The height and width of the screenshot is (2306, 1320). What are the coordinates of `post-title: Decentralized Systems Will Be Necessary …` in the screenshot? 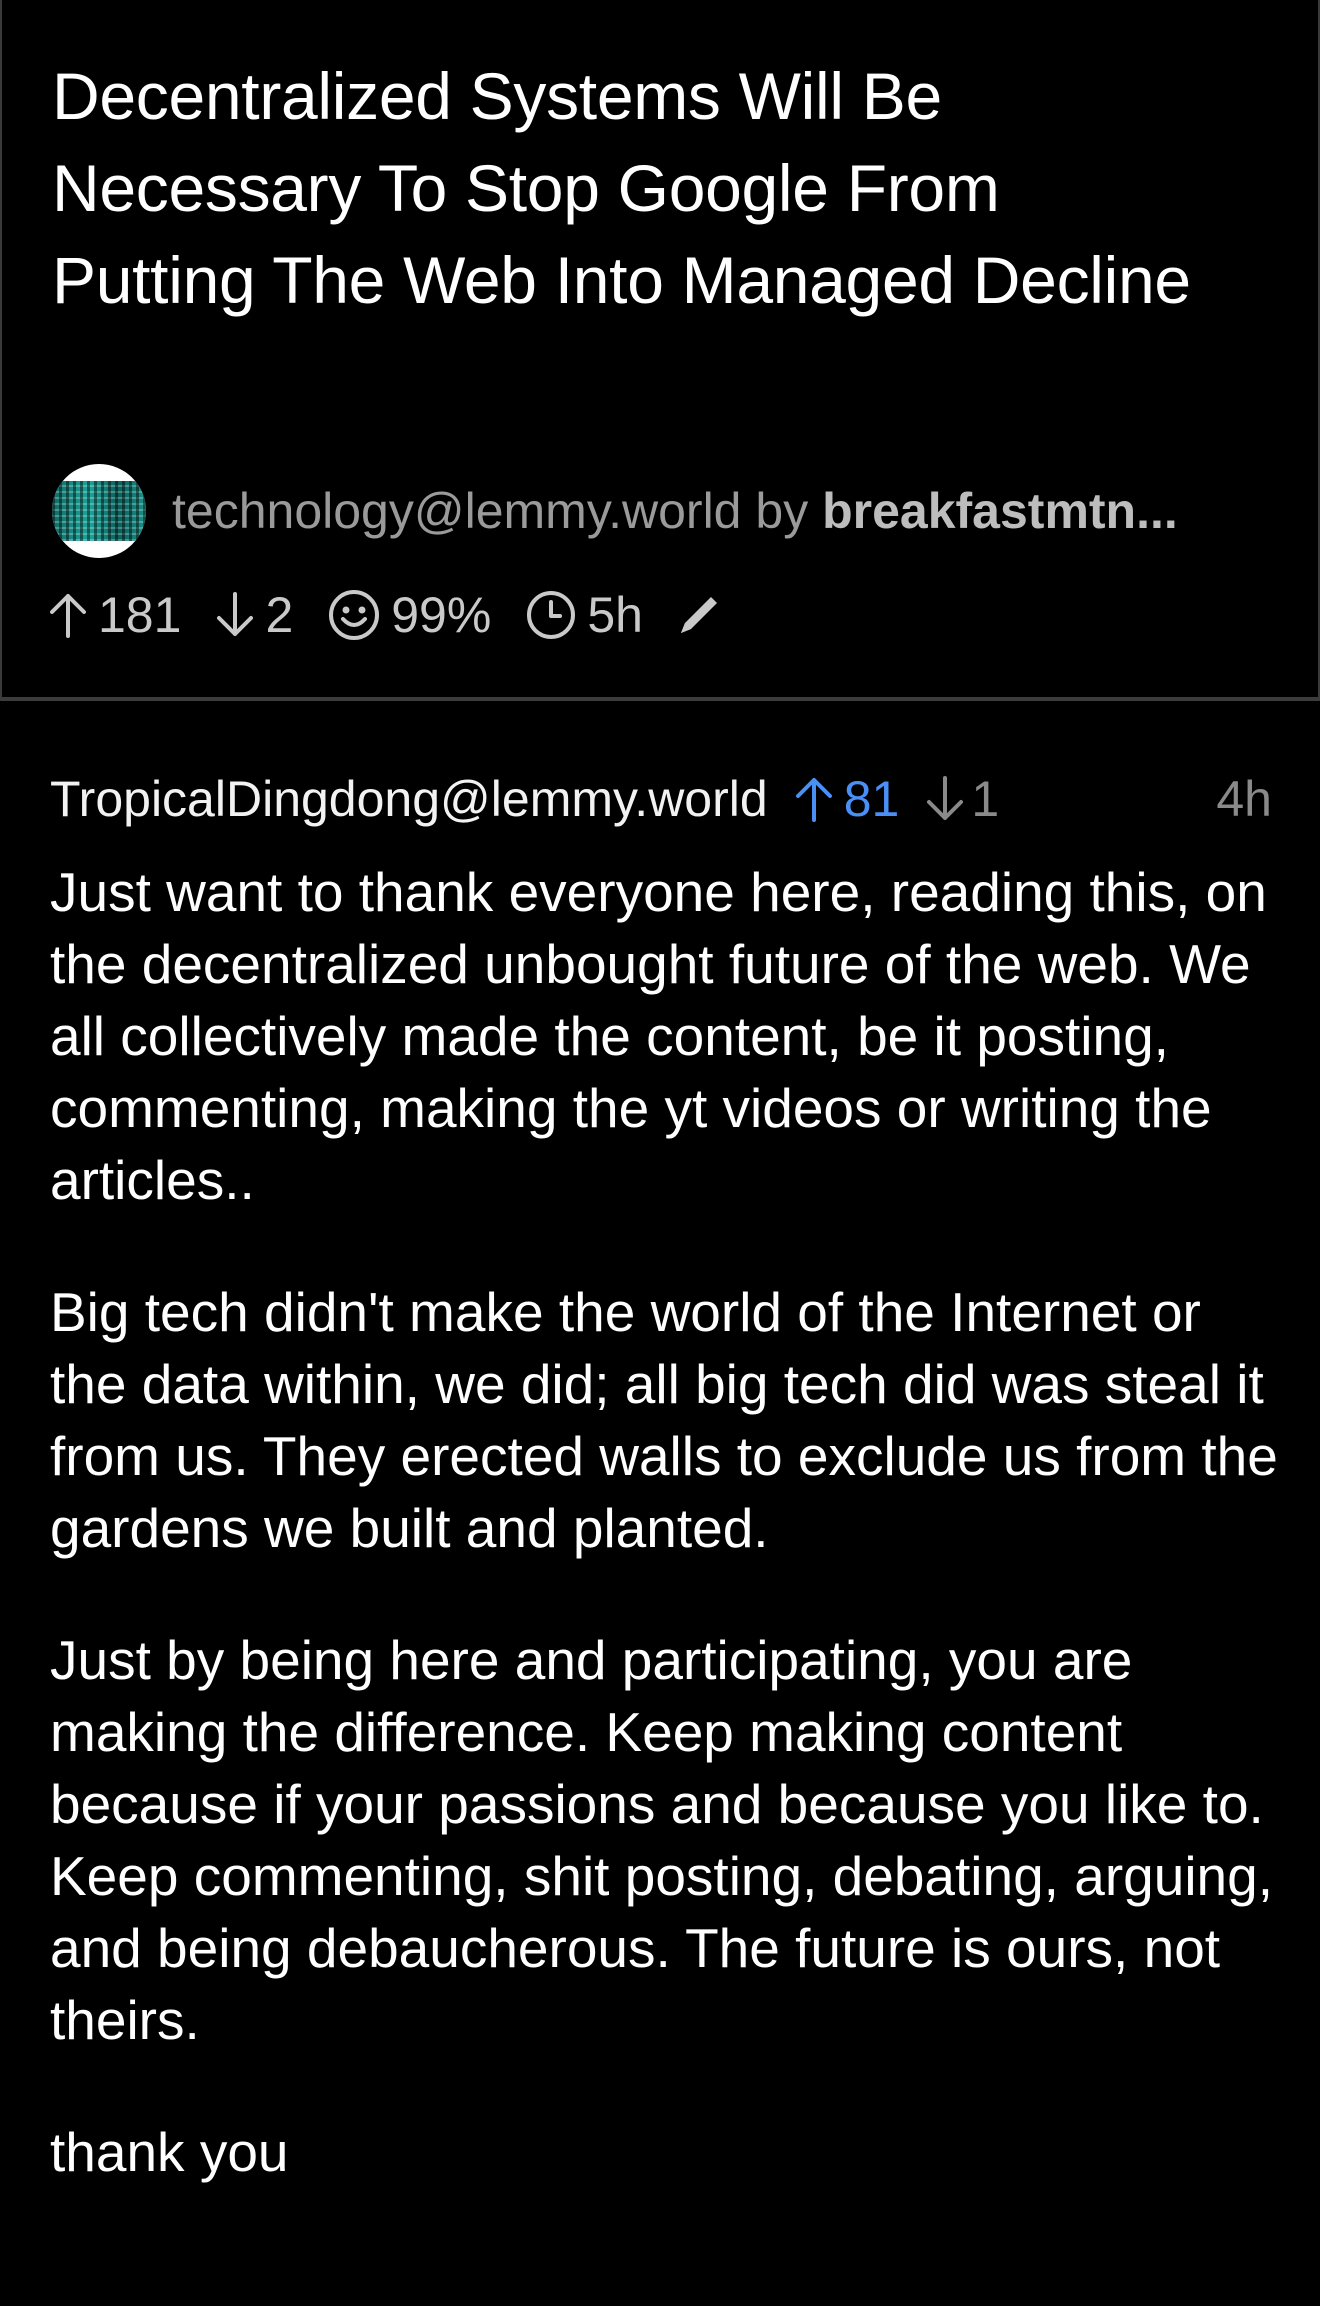 It's located at (632, 188).